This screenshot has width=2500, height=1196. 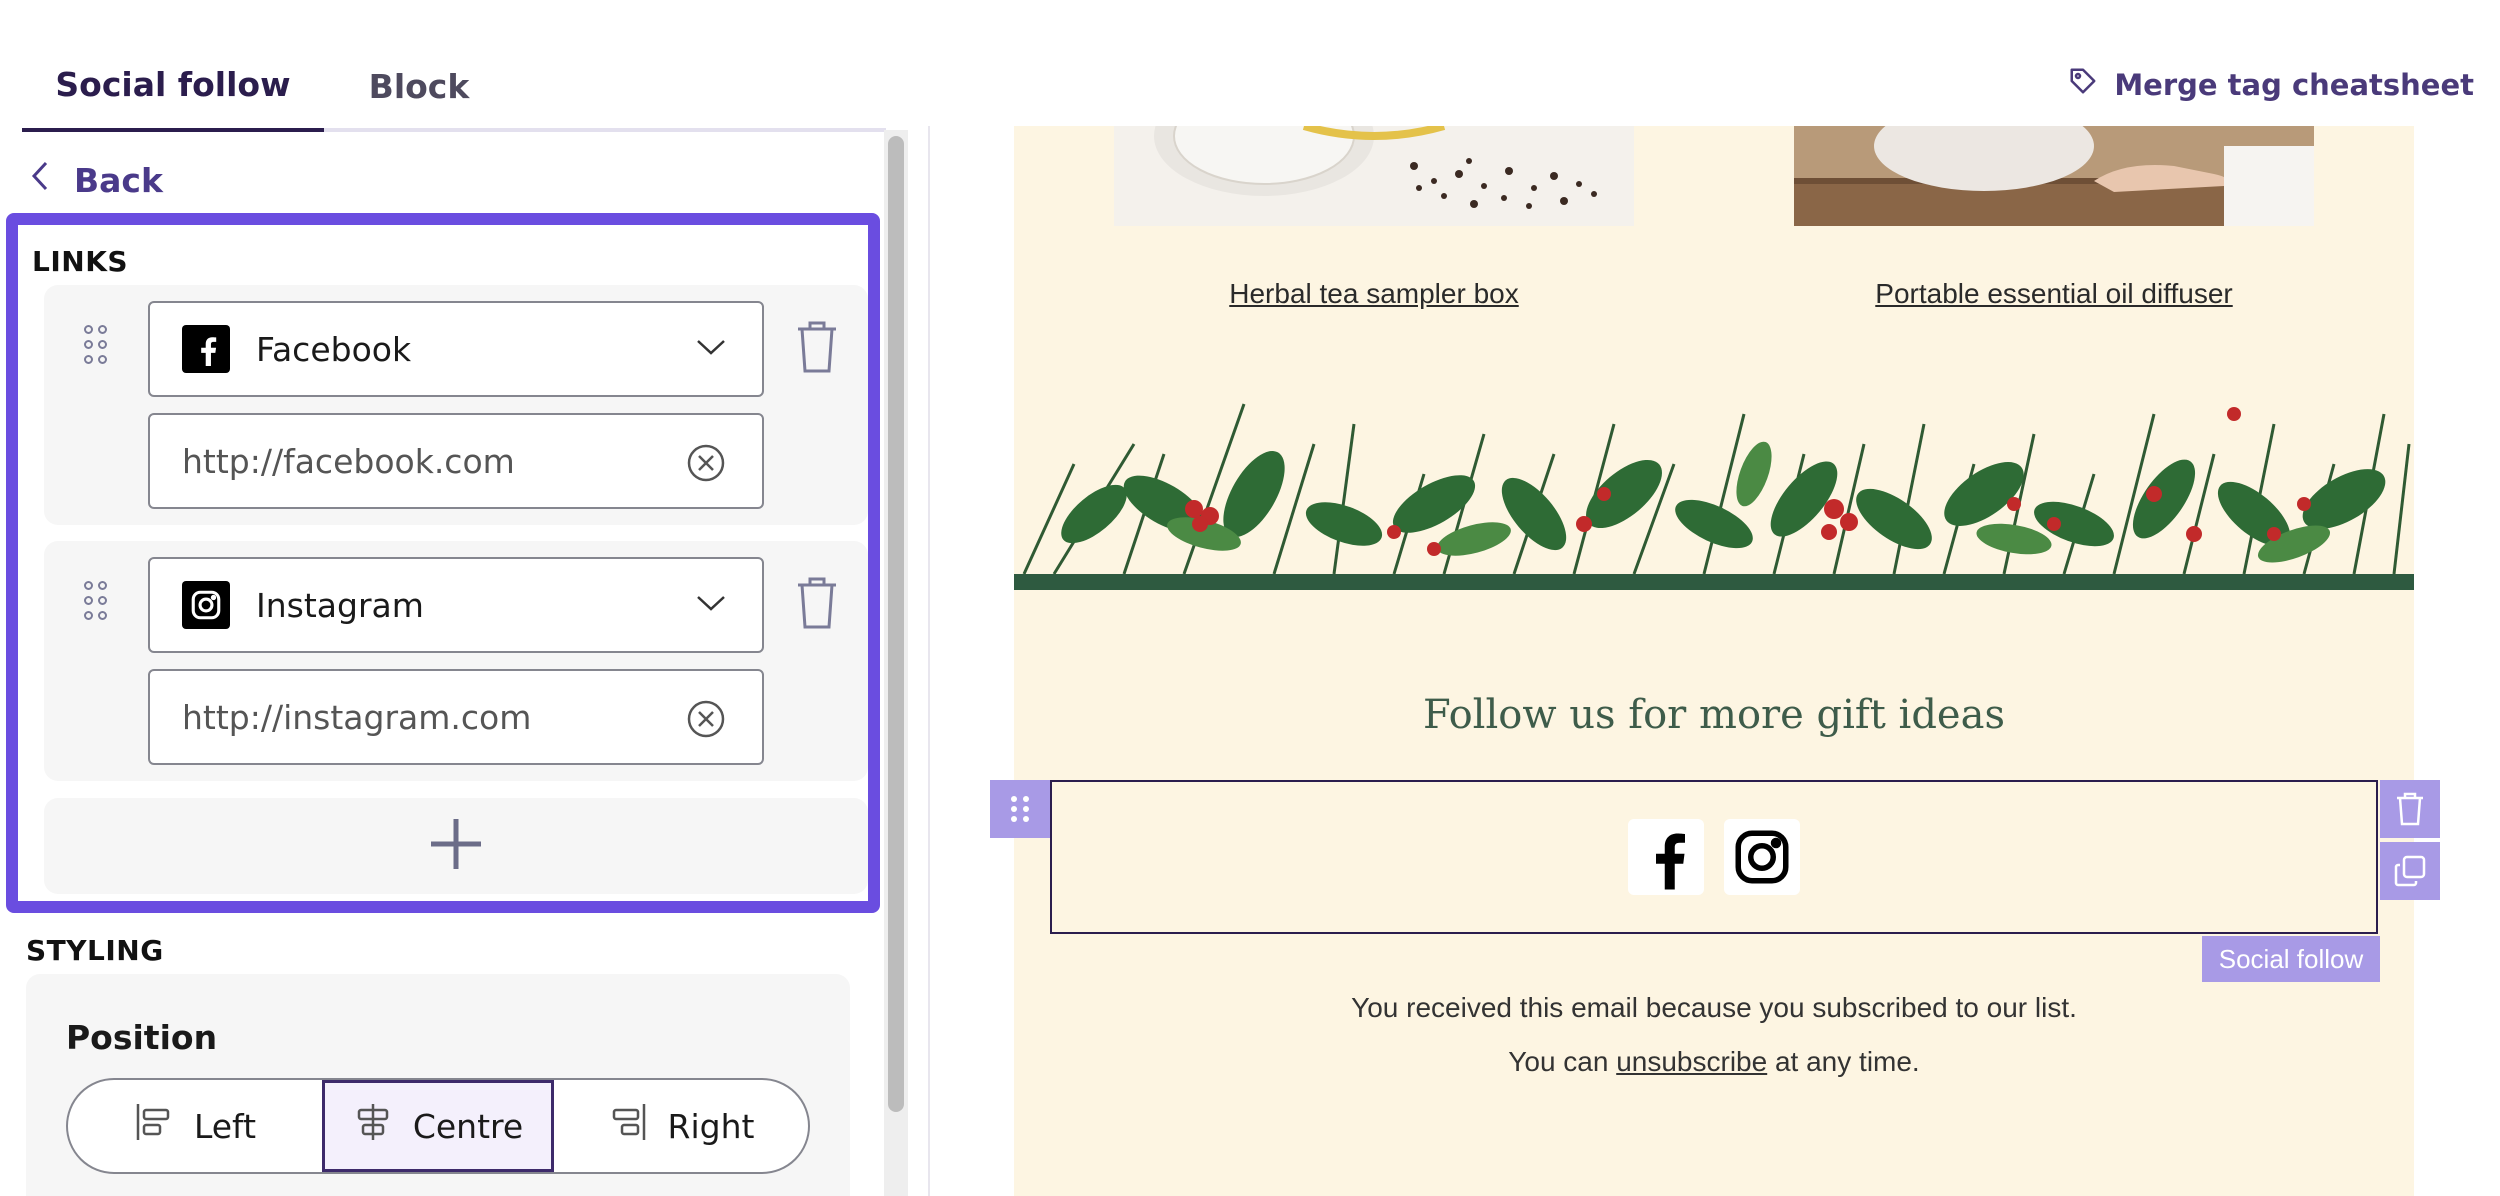 I want to click on product-link-herbal-tea: Herbal tea sampler box, so click(x=1374, y=294).